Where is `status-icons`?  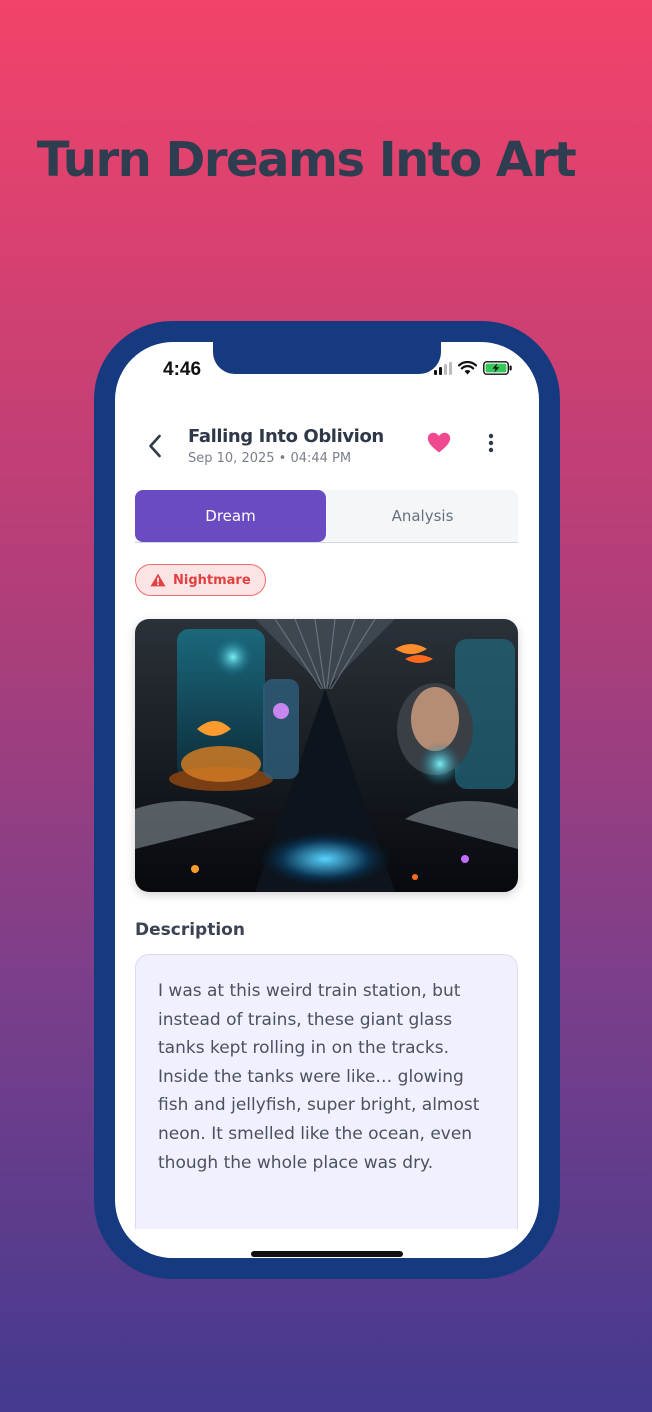 status-icons is located at coordinates (473, 368).